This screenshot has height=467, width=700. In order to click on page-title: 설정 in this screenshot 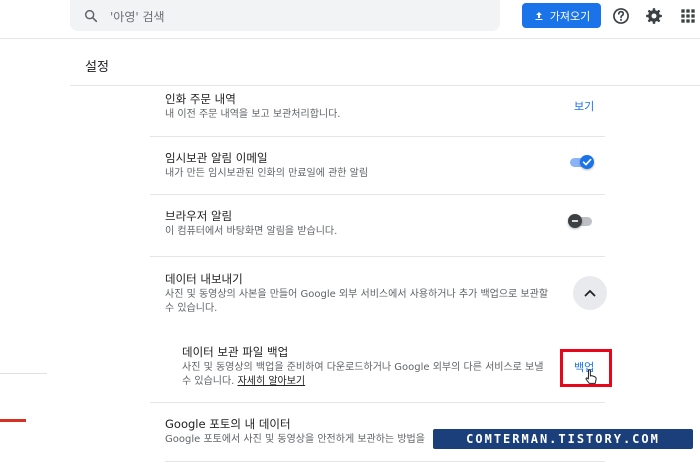, I will do `click(97, 67)`.